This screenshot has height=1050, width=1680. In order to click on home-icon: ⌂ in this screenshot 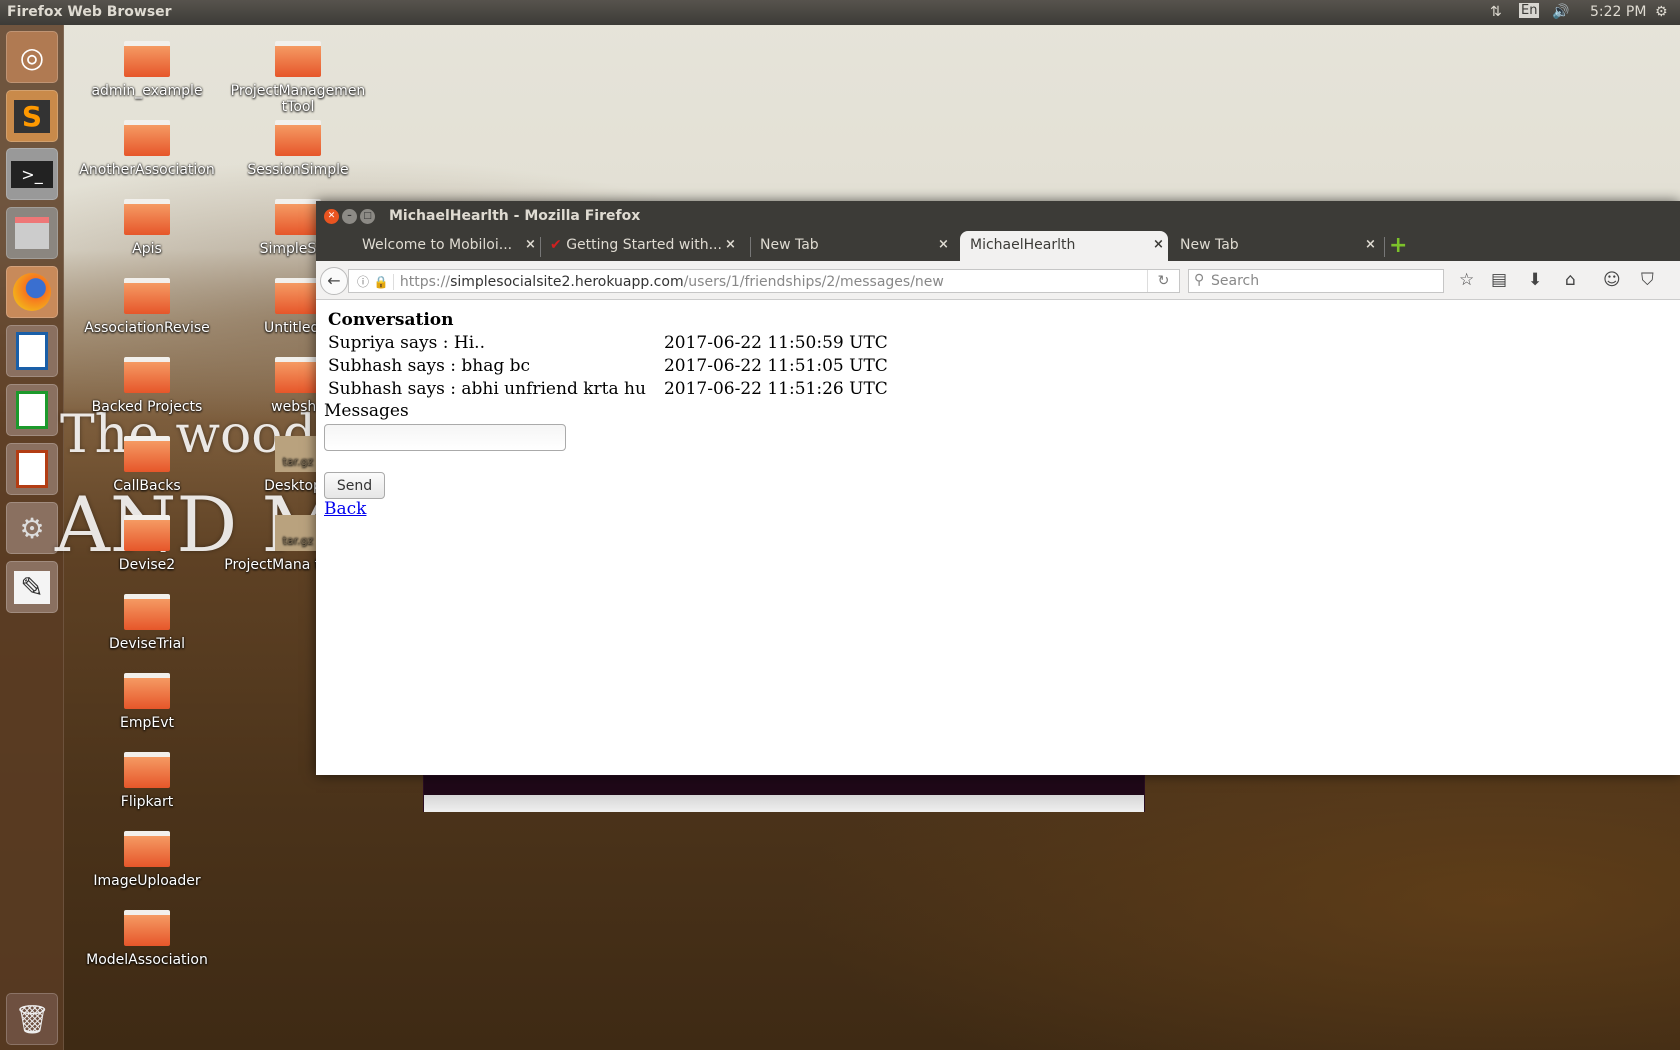, I will do `click(1570, 280)`.